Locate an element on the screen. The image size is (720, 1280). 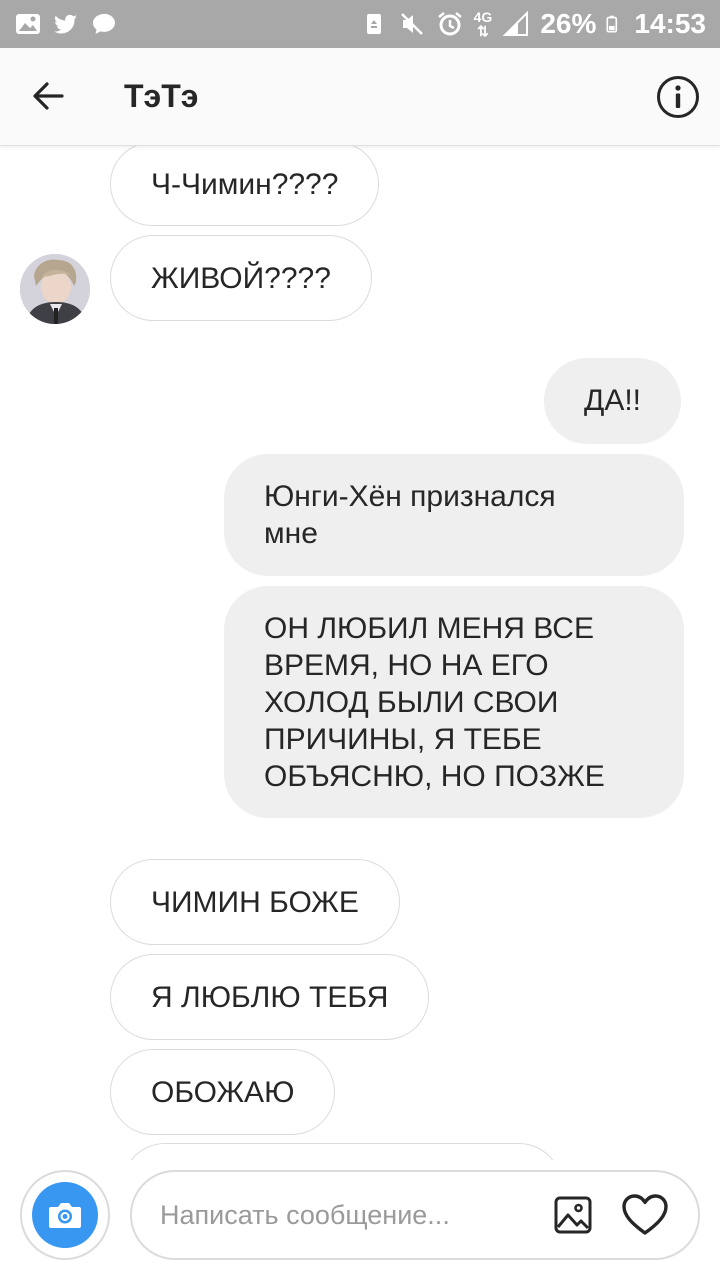
camera-icon is located at coordinates (65, 1215).